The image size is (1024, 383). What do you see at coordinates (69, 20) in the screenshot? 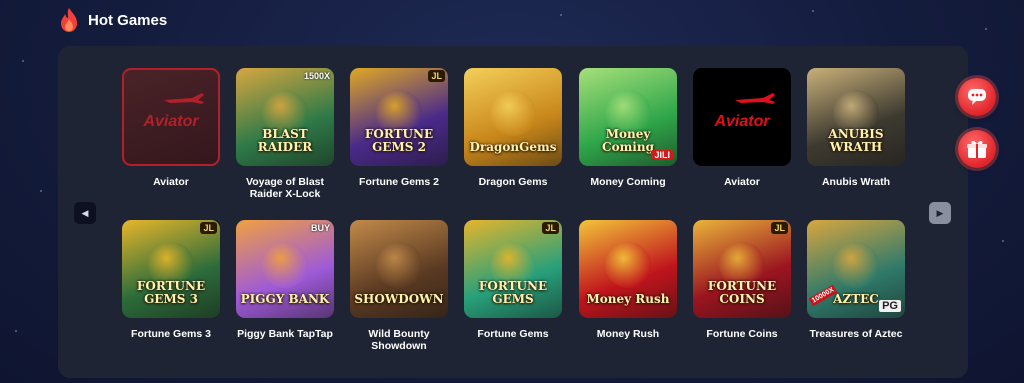
I see `flame-icon` at bounding box center [69, 20].